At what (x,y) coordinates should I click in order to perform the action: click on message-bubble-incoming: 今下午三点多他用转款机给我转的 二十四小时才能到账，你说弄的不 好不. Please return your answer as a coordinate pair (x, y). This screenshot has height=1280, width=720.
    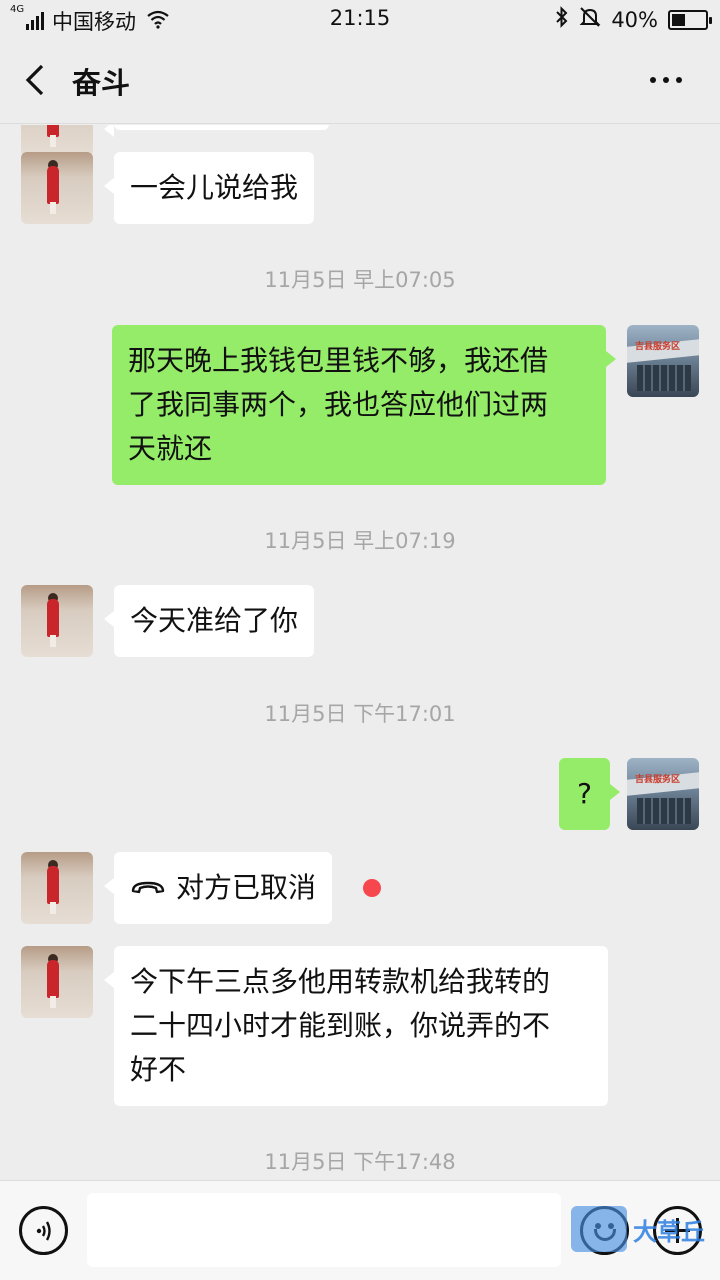
    Looking at the image, I should click on (356, 1026).